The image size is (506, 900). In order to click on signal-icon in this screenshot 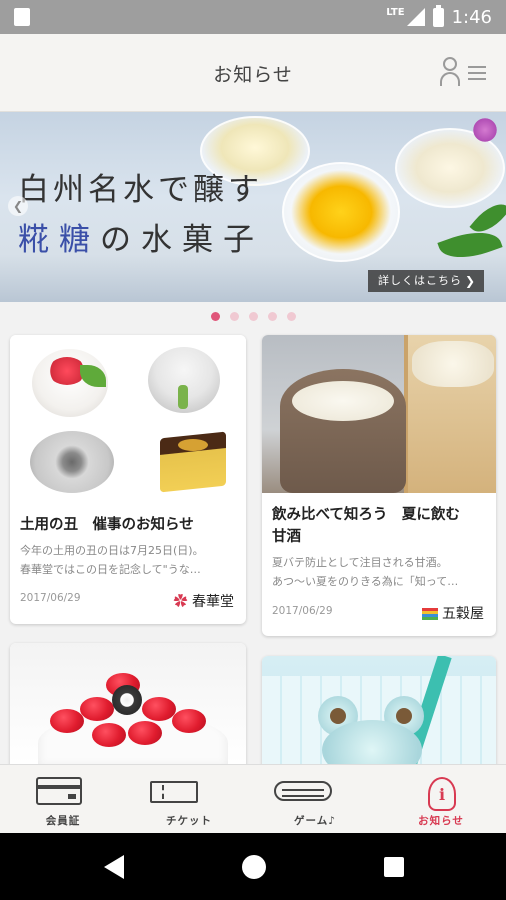, I will do `click(415, 17)`.